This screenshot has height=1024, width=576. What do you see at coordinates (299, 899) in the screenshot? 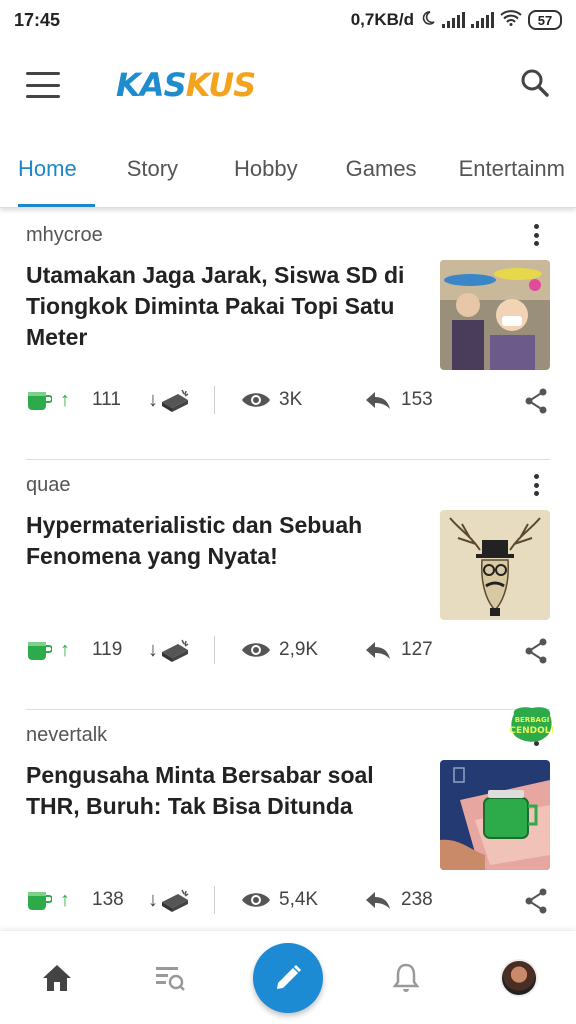
I see `view-count-value: 5,4K` at bounding box center [299, 899].